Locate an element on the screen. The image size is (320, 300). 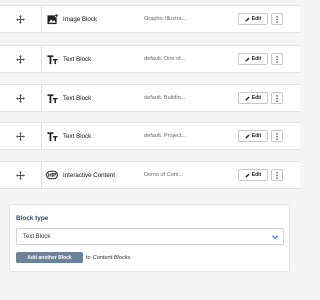
block-row-text: Text Block default. Buildin... Edit is located at coordinates (150, 98).